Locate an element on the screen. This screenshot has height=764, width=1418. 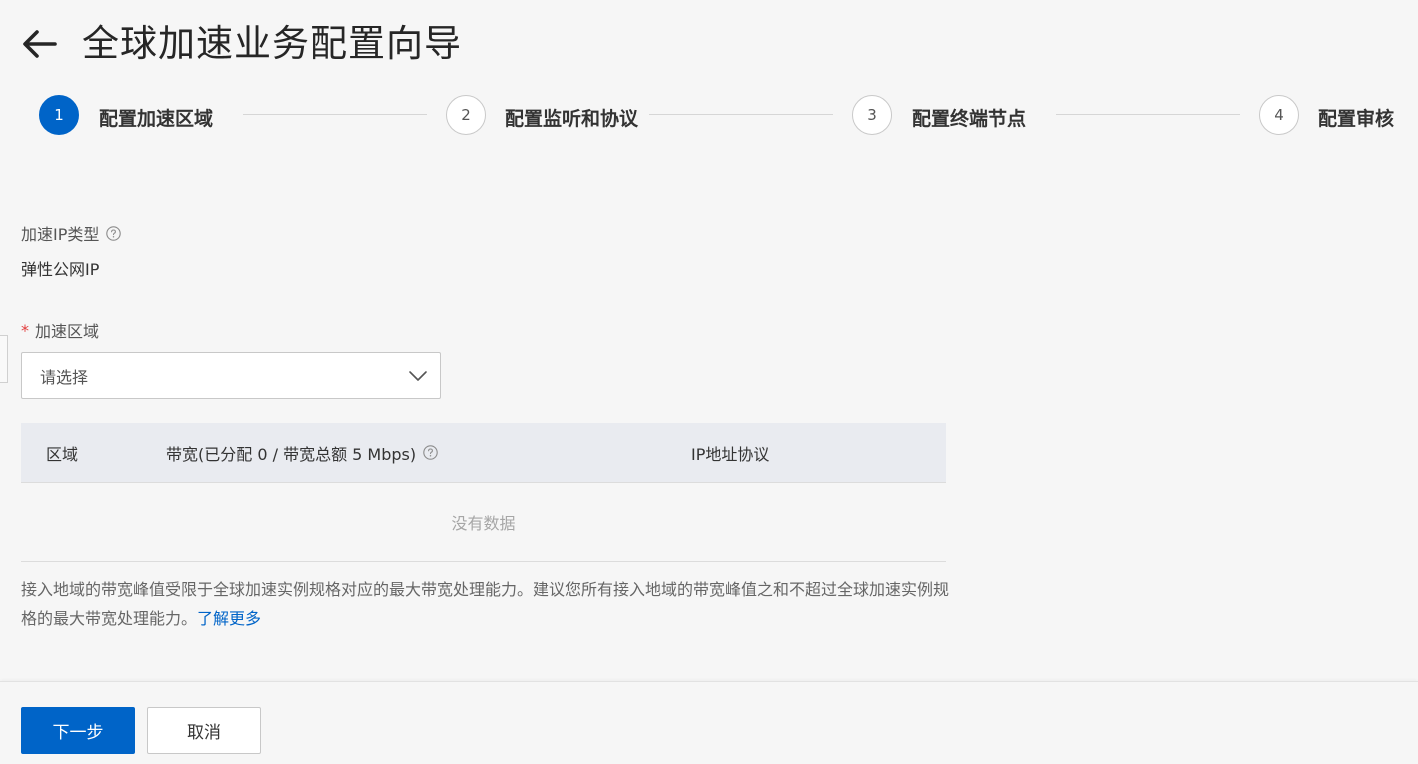
ip-type-value: 弹性公网IP is located at coordinates (60, 269).